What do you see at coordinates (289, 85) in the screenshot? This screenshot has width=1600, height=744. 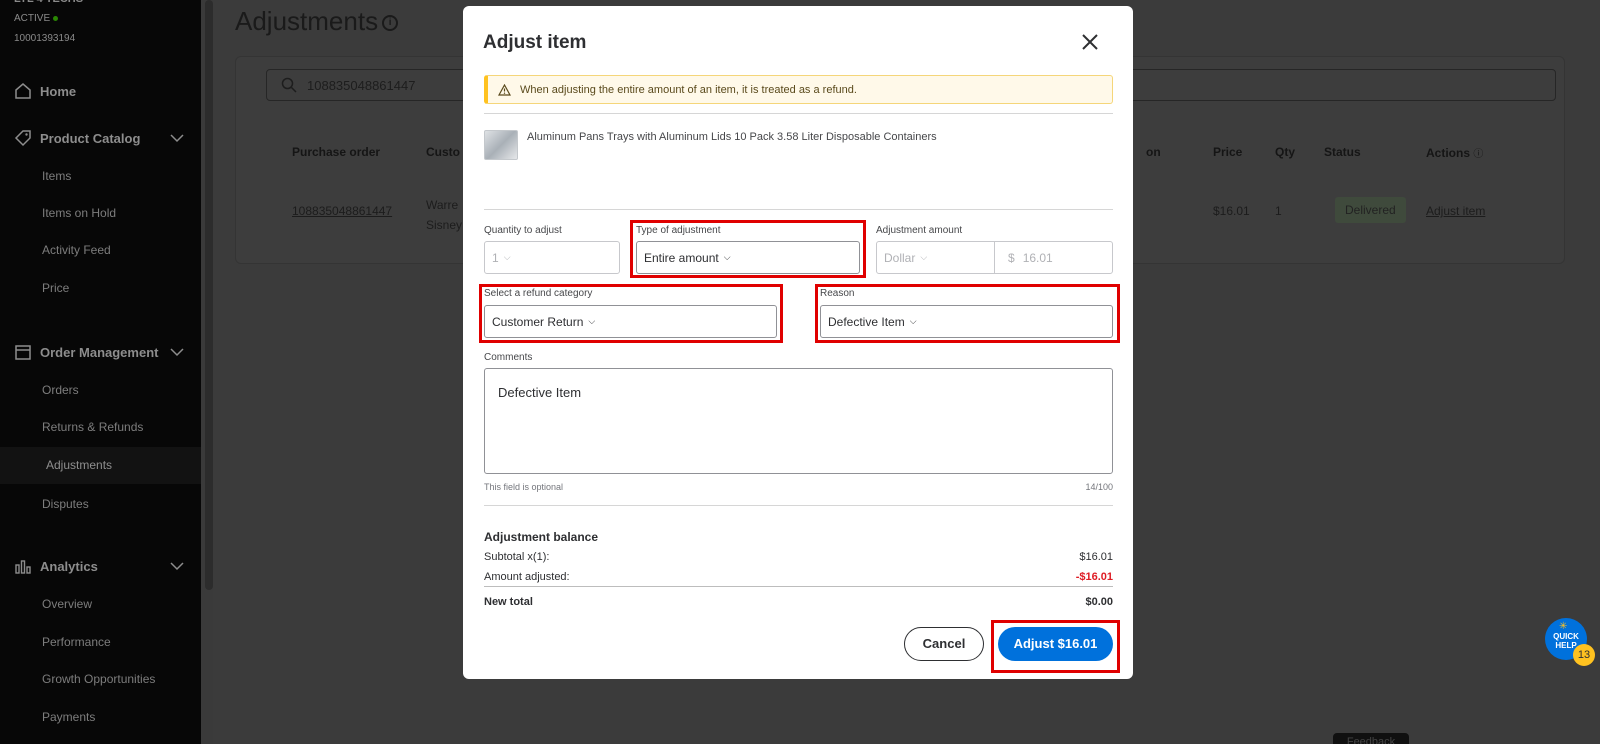 I see `search-icon` at bounding box center [289, 85].